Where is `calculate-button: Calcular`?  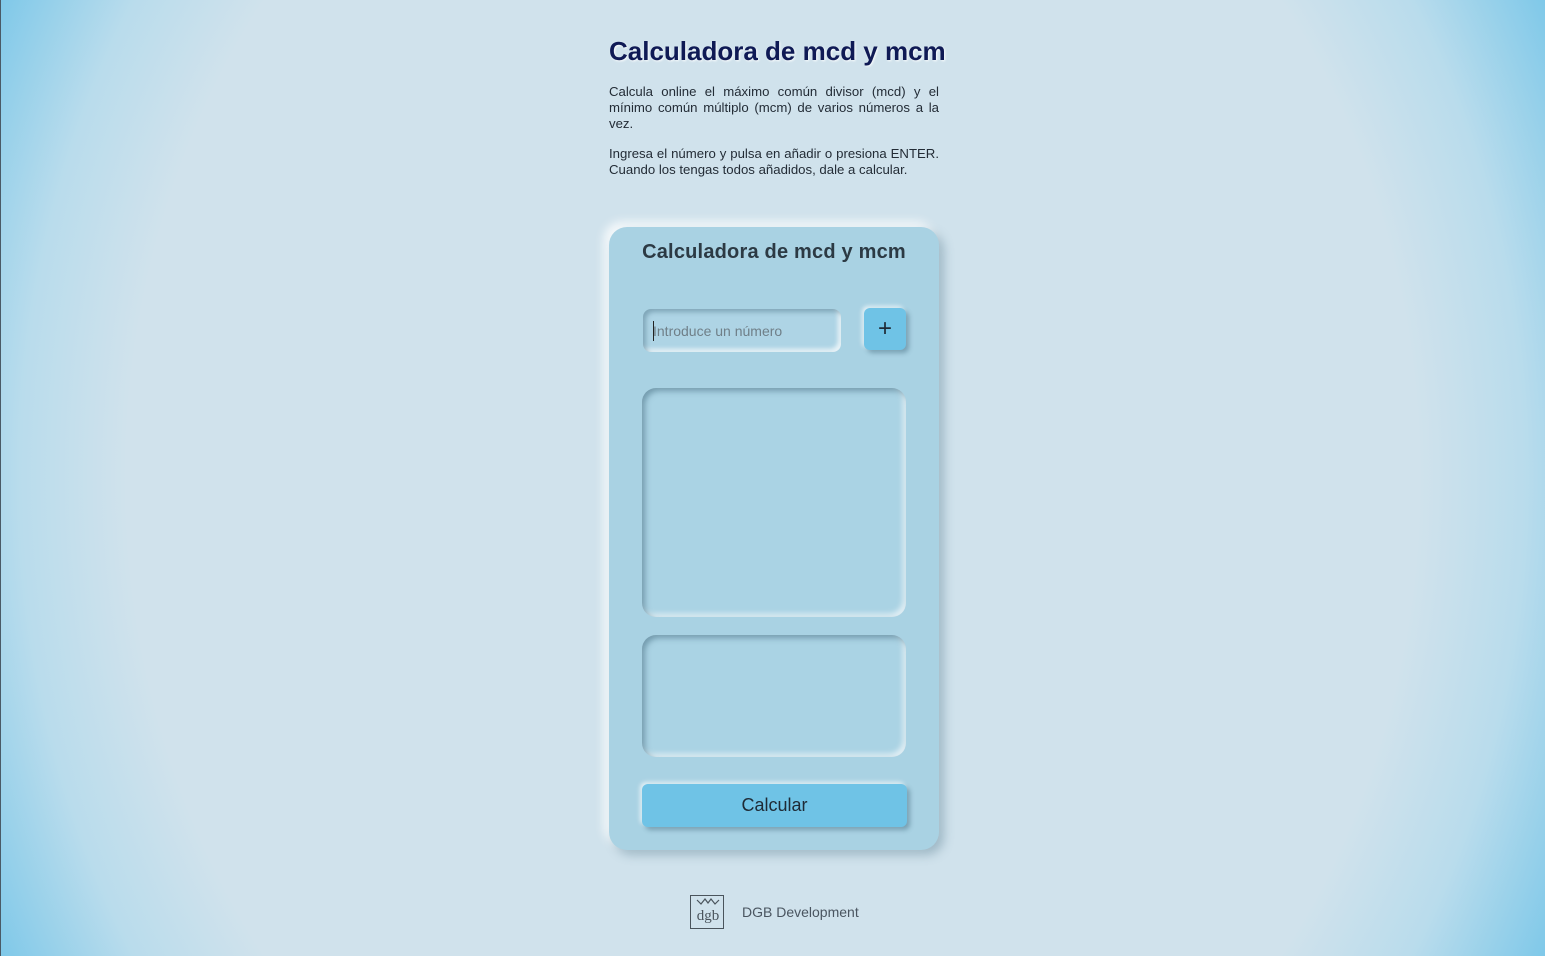 calculate-button: Calcular is located at coordinates (774, 805).